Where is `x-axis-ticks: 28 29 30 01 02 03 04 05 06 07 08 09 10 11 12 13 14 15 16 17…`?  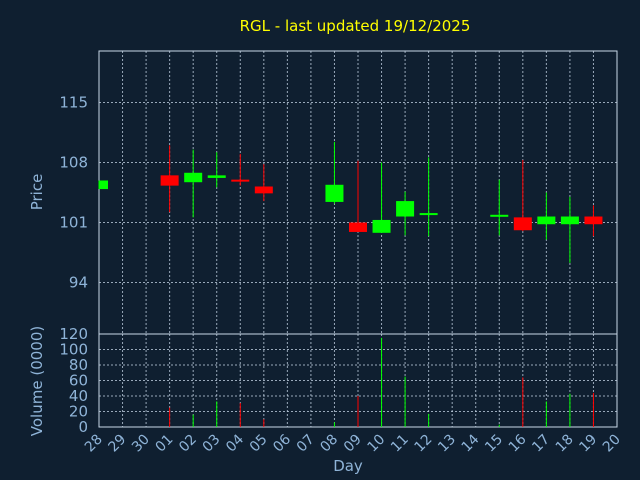
x-axis-ticks: 28 29 30 01 02 03 04 05 06 07 08 09 10 11 12 13 14 15 16 17… is located at coordinates (353, 443).